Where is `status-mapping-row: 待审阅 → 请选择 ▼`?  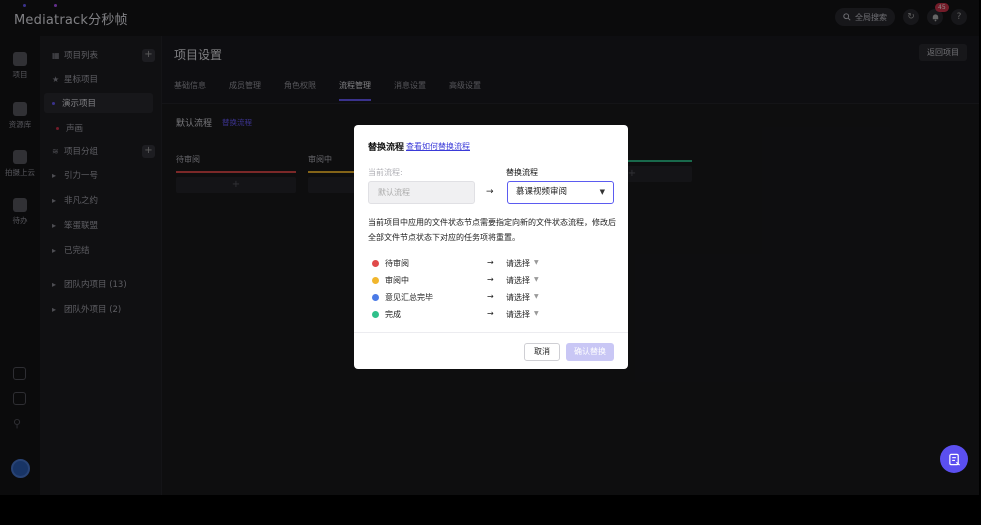
status-mapping-row: 待审阅 → 请选择 ▼ is located at coordinates (492, 264).